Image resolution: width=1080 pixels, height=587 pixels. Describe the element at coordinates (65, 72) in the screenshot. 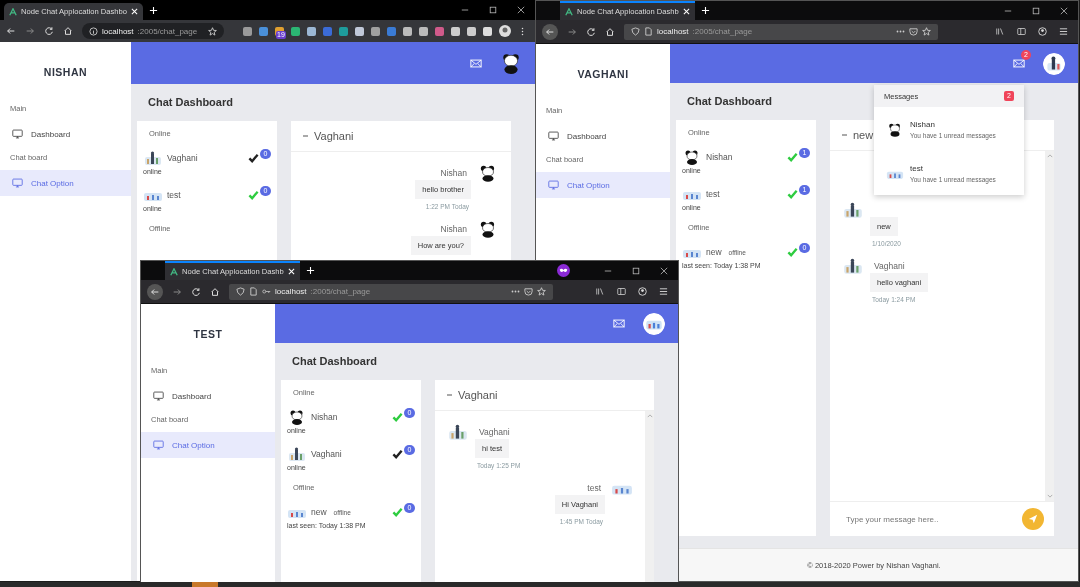

I see `user-name: NISHAN` at that location.